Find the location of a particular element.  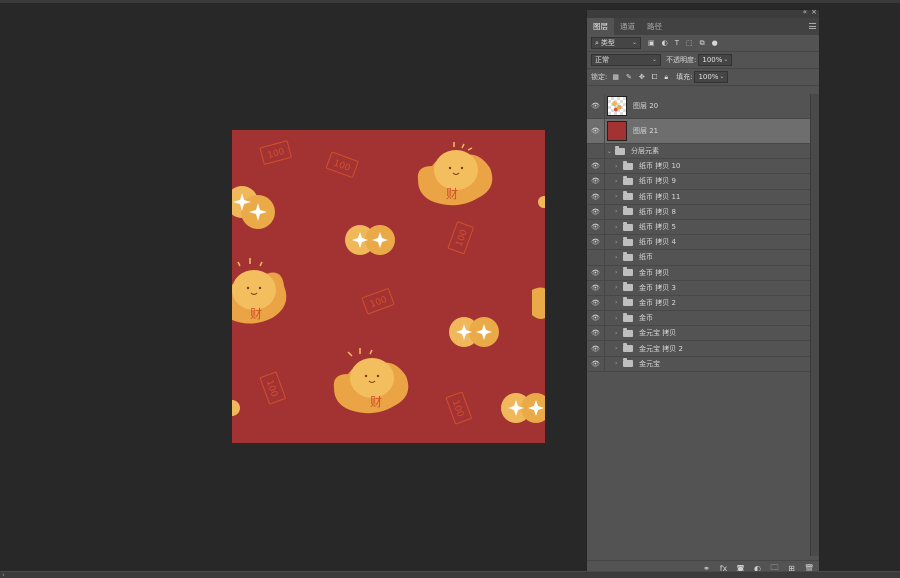

filter-toggle-icon: ● is located at coordinates (715, 43).